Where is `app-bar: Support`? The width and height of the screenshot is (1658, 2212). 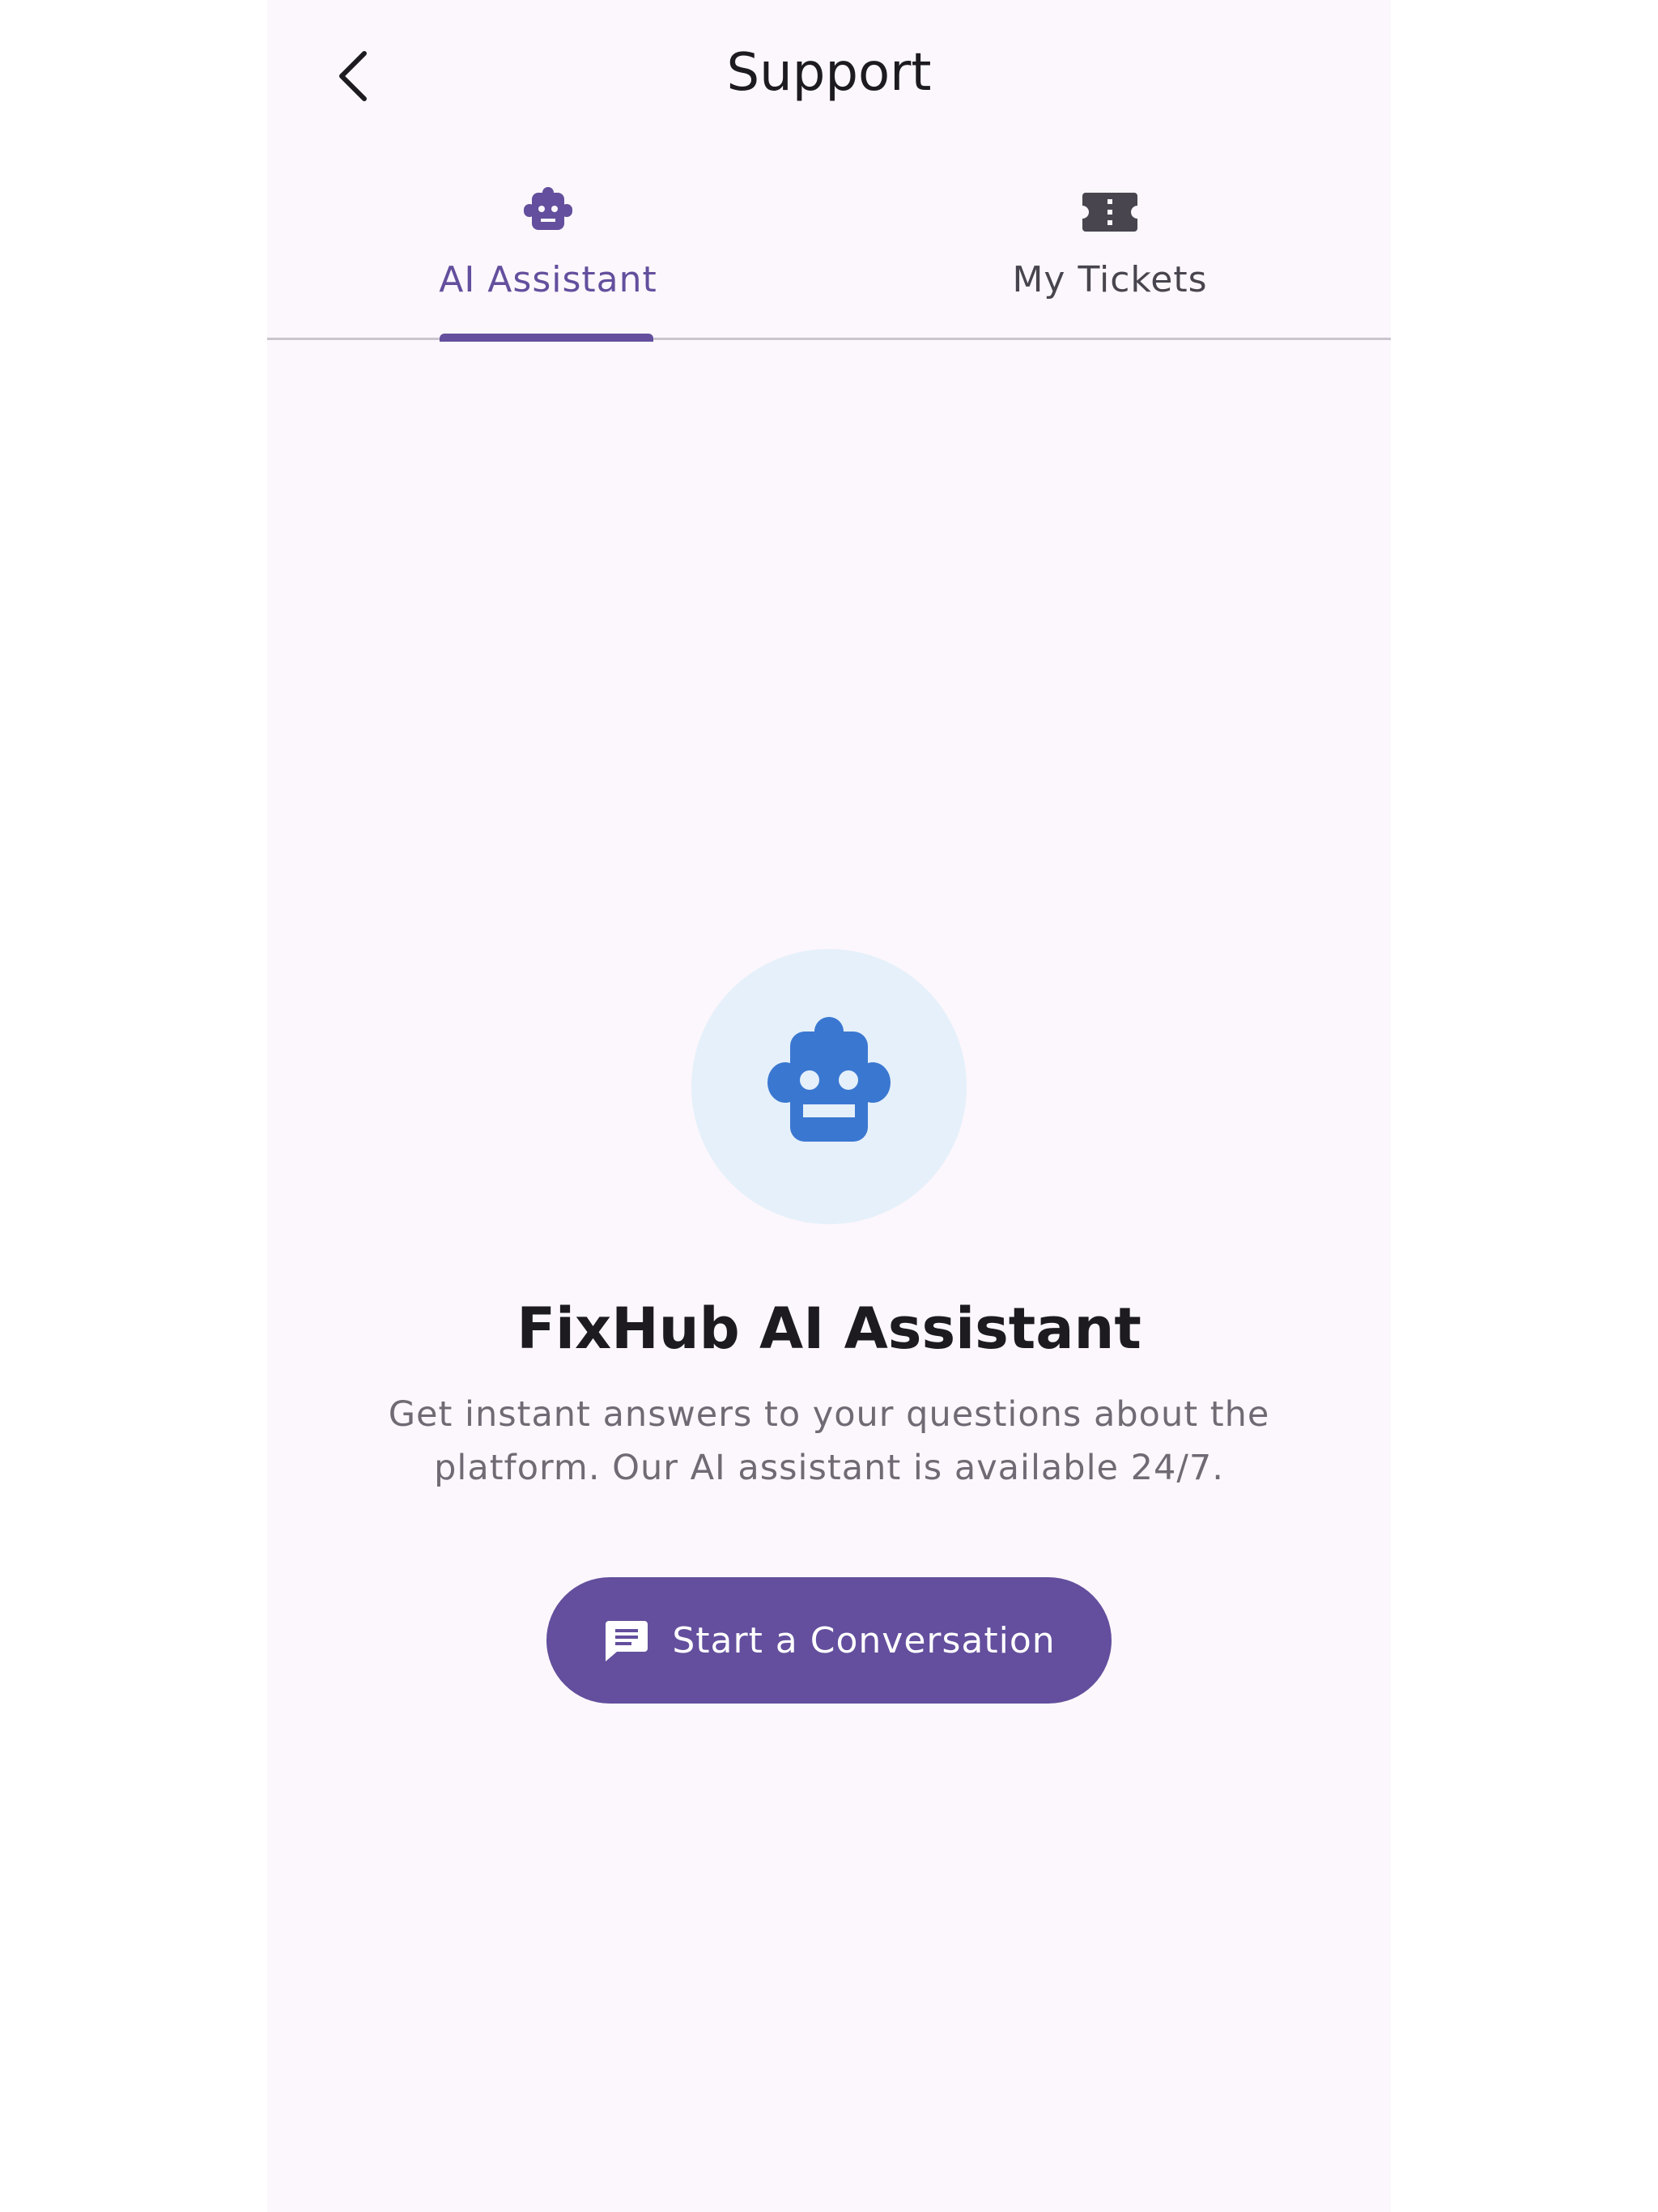
app-bar: Support is located at coordinates (829, 73).